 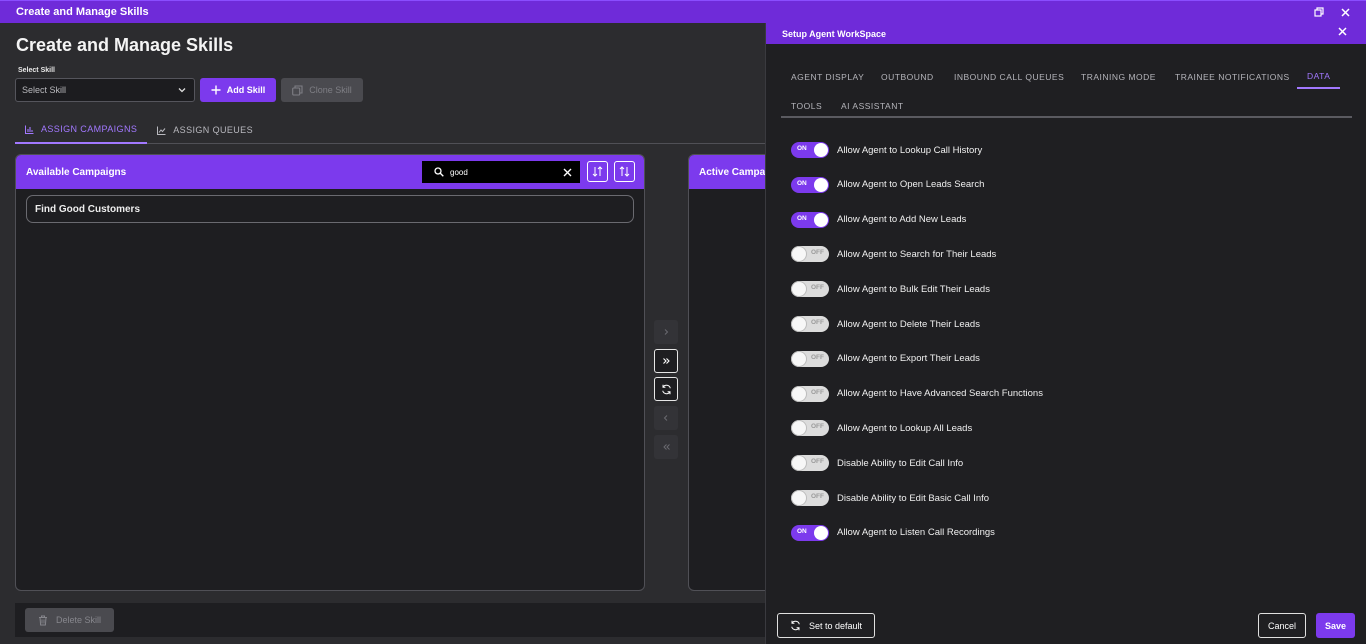 What do you see at coordinates (908, 359) in the screenshot?
I see `toggle-label: Allow Agent to Export Their Leads` at bounding box center [908, 359].